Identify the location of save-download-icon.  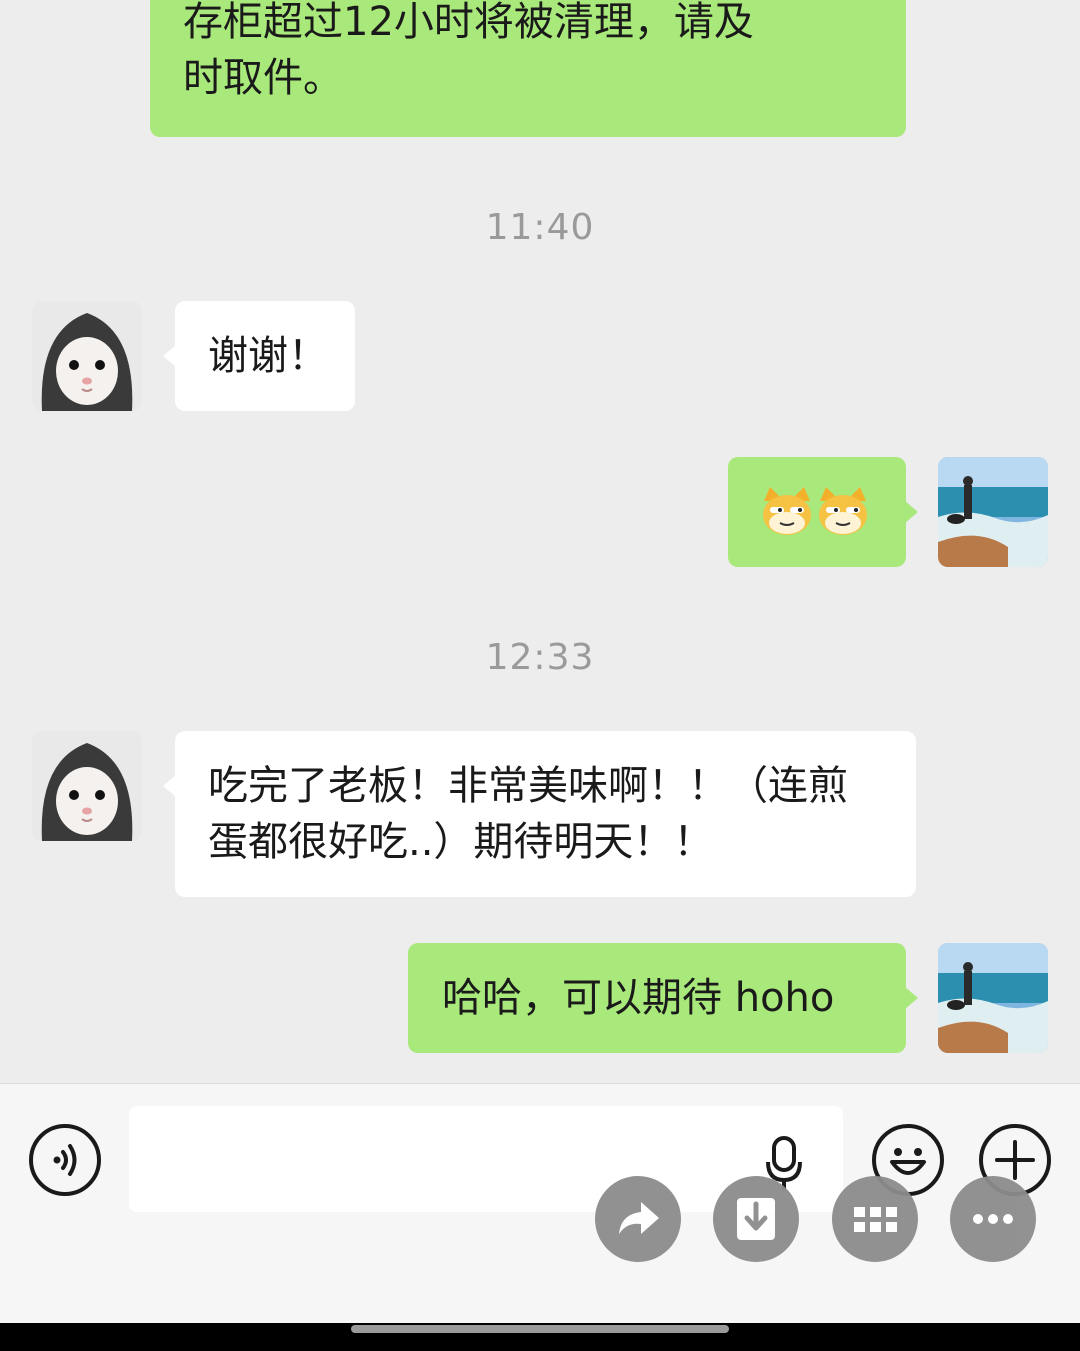
(756, 1219).